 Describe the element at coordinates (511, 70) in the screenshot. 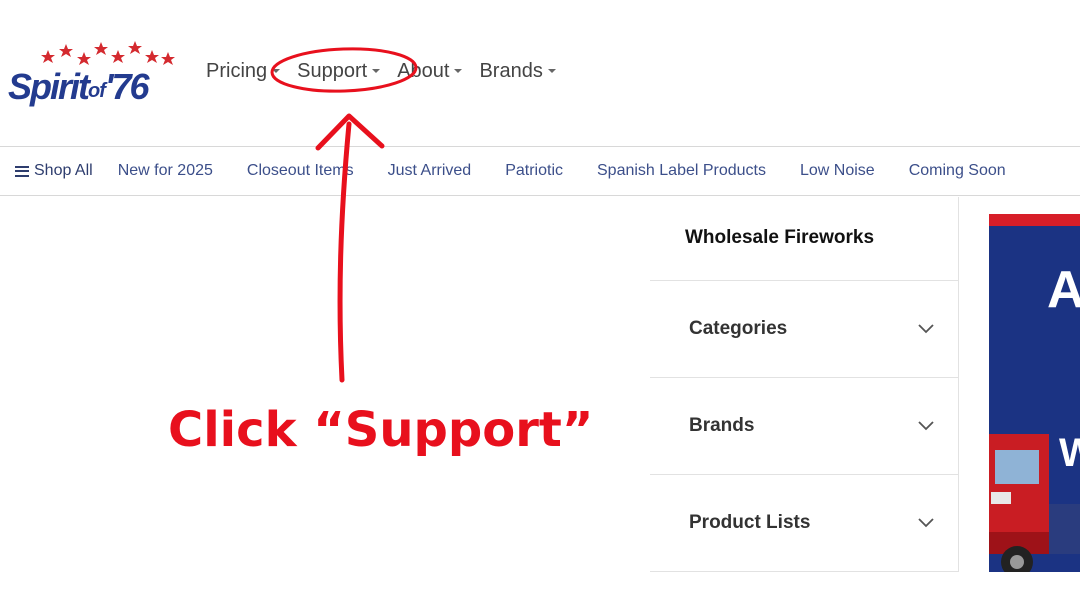

I see `nav-brands-label: Brands` at that location.